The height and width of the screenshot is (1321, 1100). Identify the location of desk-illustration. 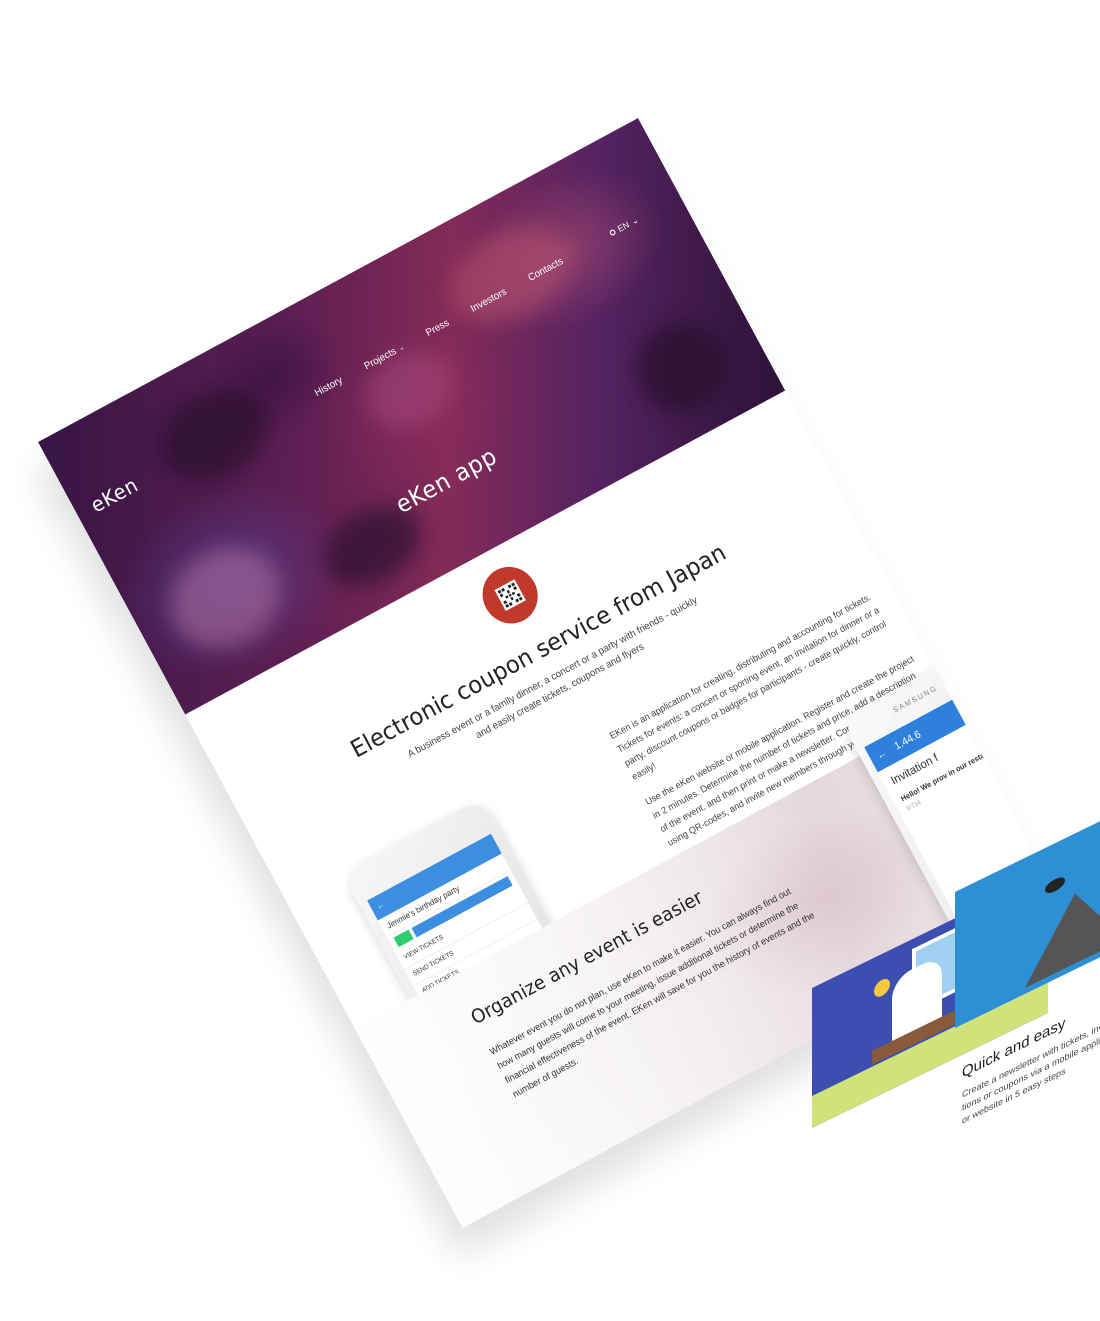
(927, 1031).